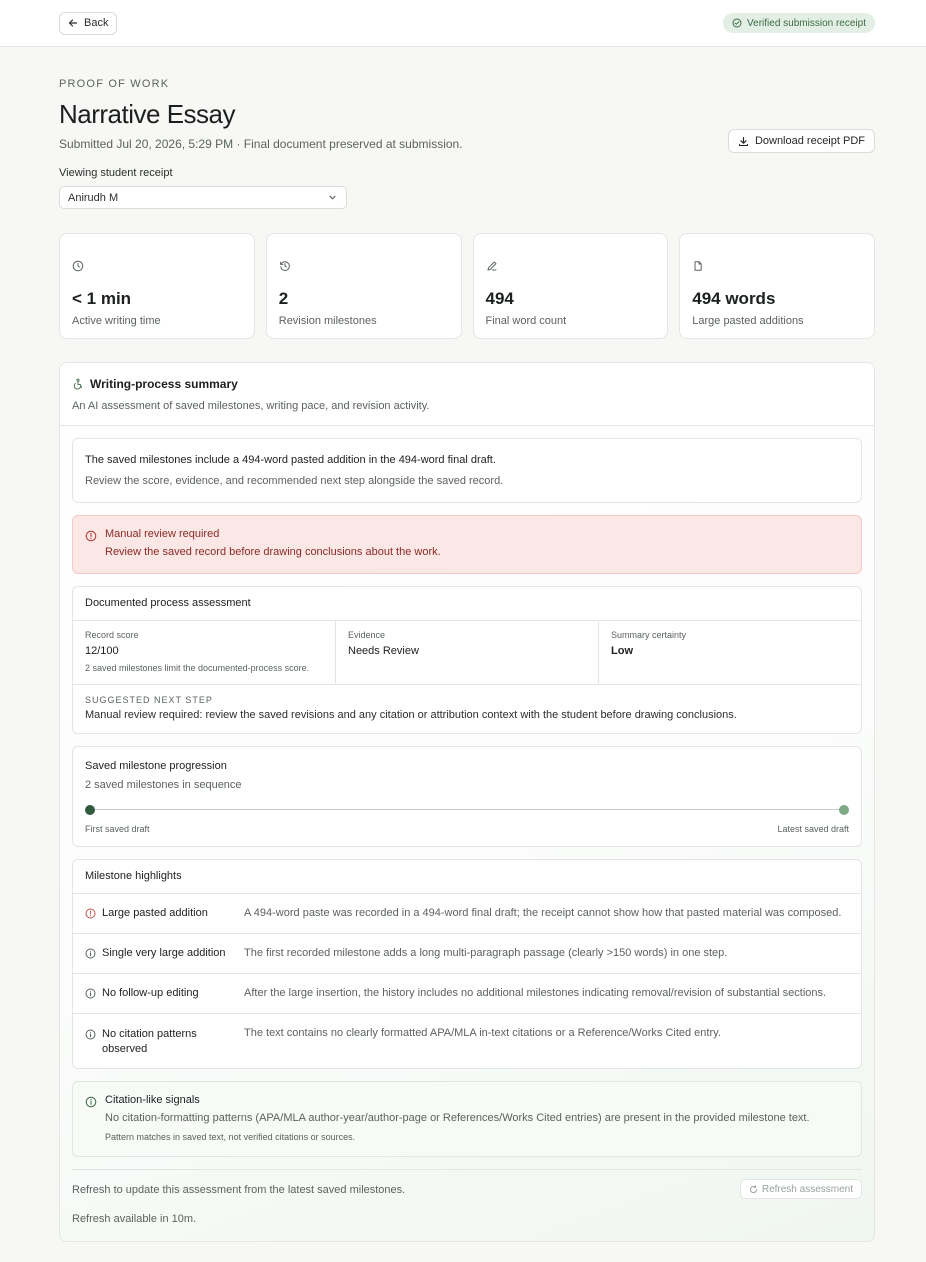 Image resolution: width=926 pixels, height=1262 pixels. I want to click on selected-student: Anirudh M, so click(93, 197).